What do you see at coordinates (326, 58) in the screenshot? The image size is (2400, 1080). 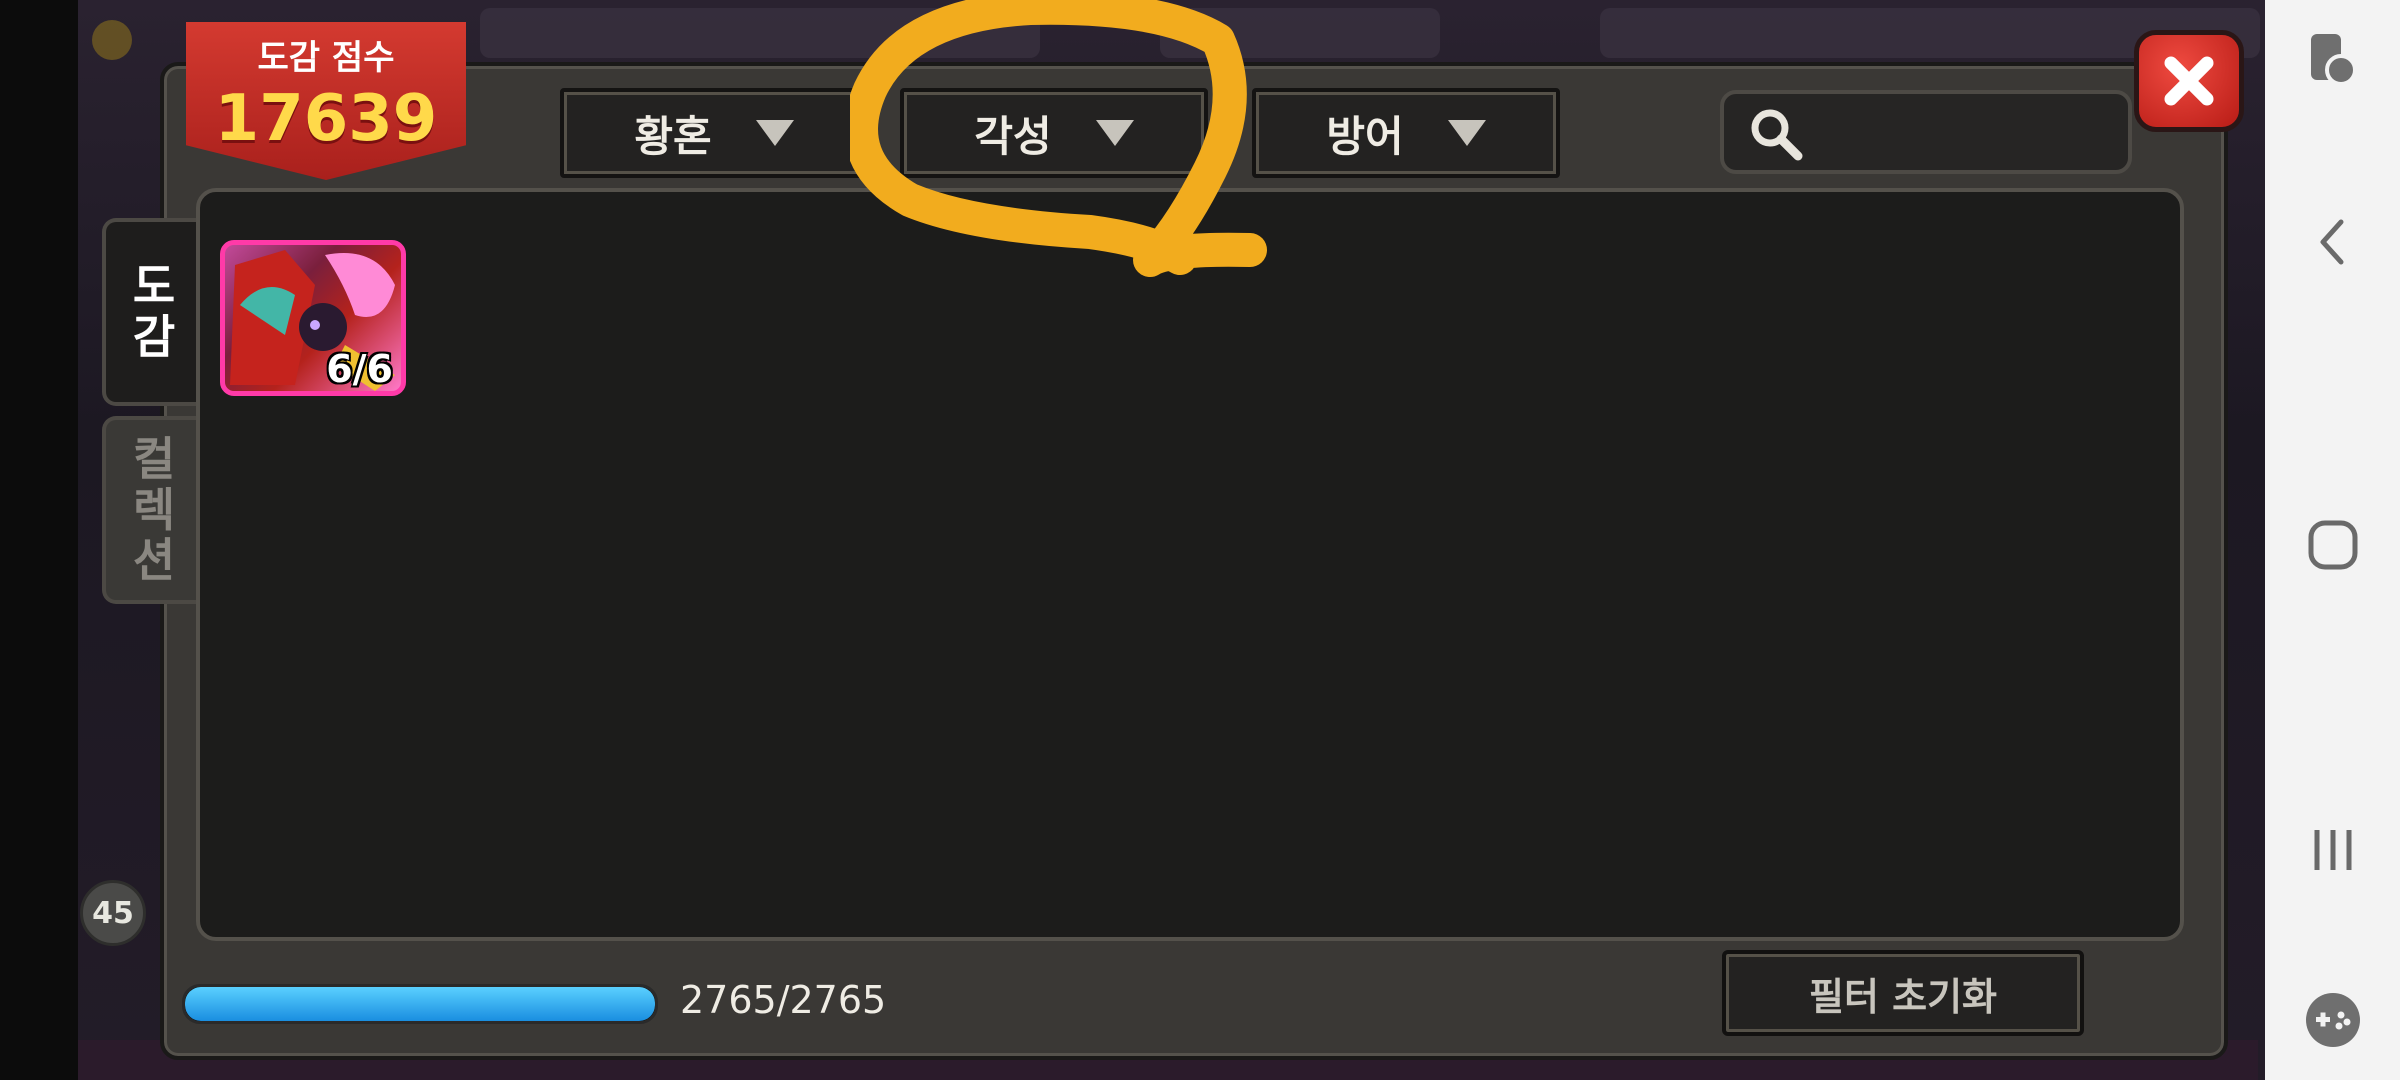 I see `score-label: 도감 점수` at bounding box center [326, 58].